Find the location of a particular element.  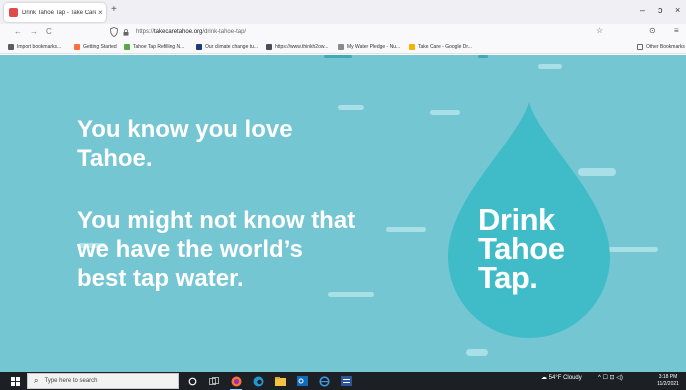

logo-line: Tap. is located at coordinates (508, 277).